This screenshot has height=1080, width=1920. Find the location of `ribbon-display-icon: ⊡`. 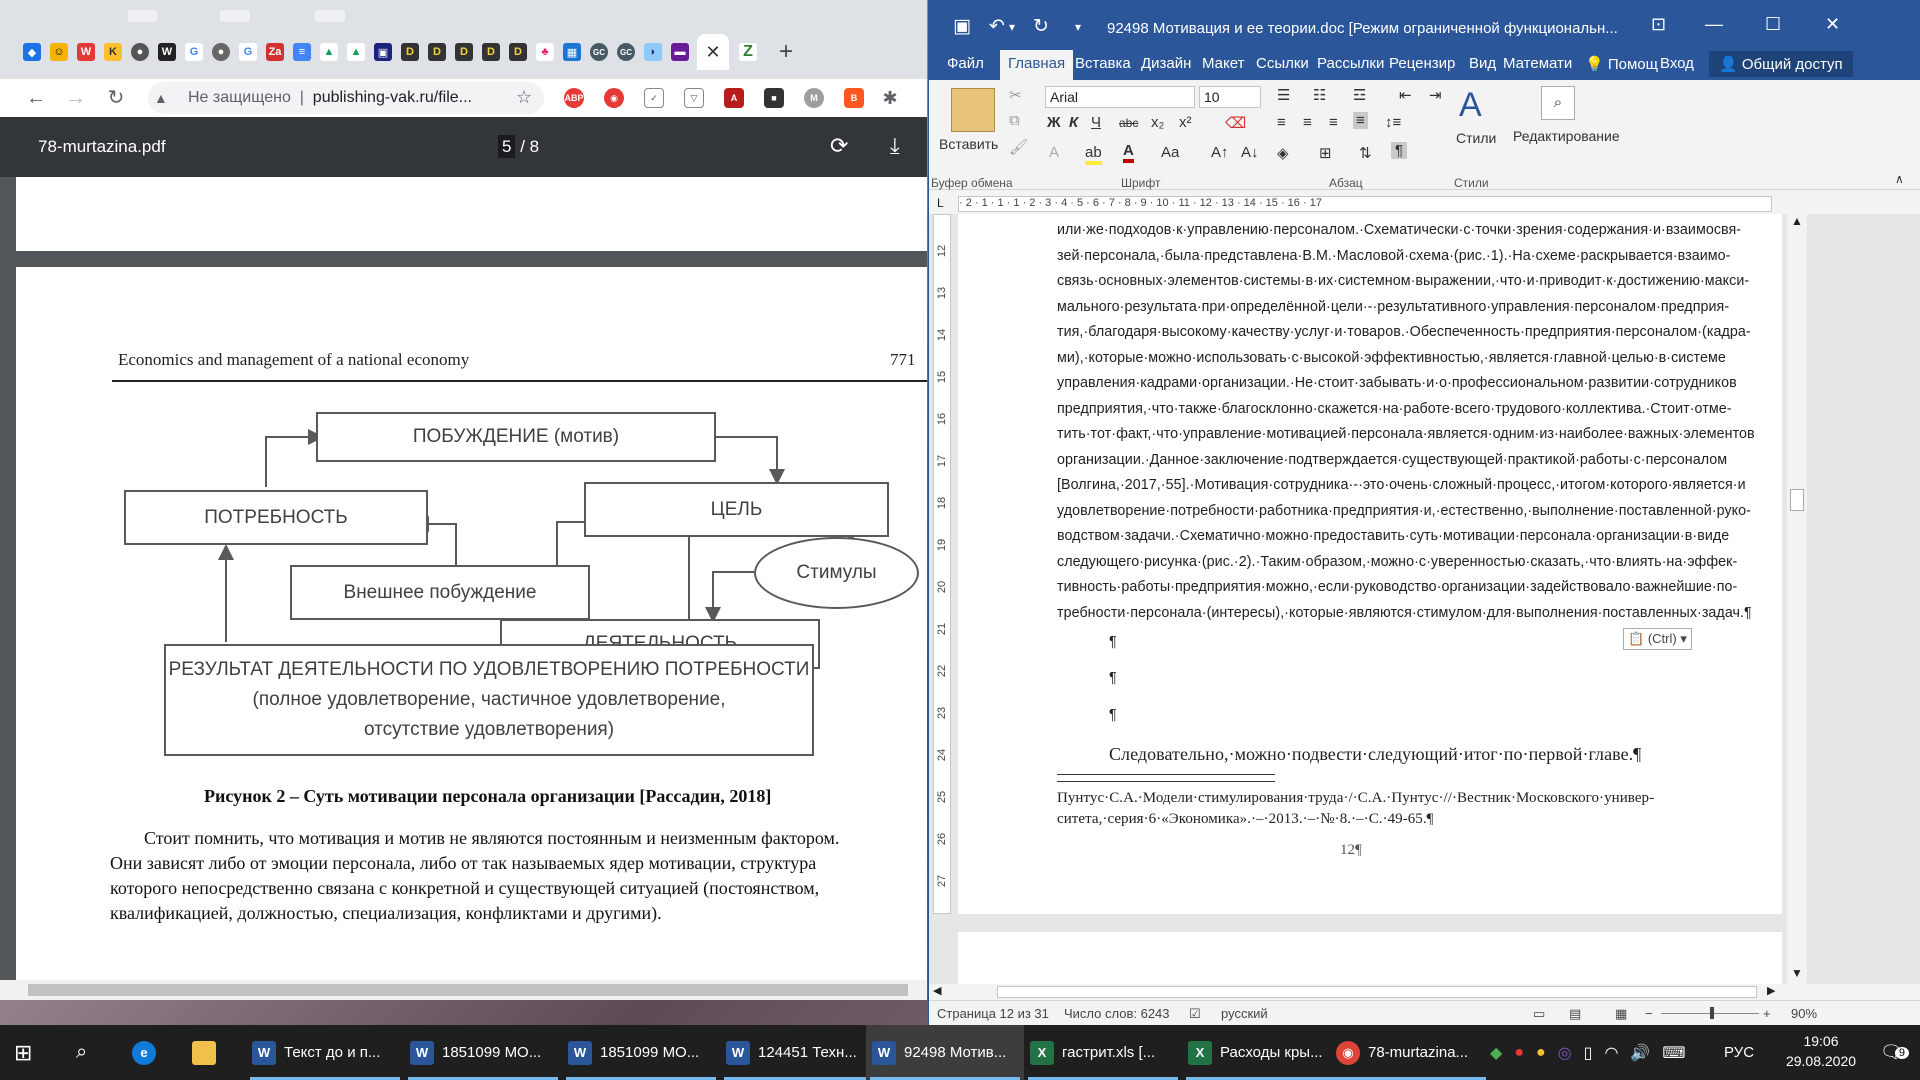

ribbon-display-icon: ⊡ is located at coordinates (1658, 24).